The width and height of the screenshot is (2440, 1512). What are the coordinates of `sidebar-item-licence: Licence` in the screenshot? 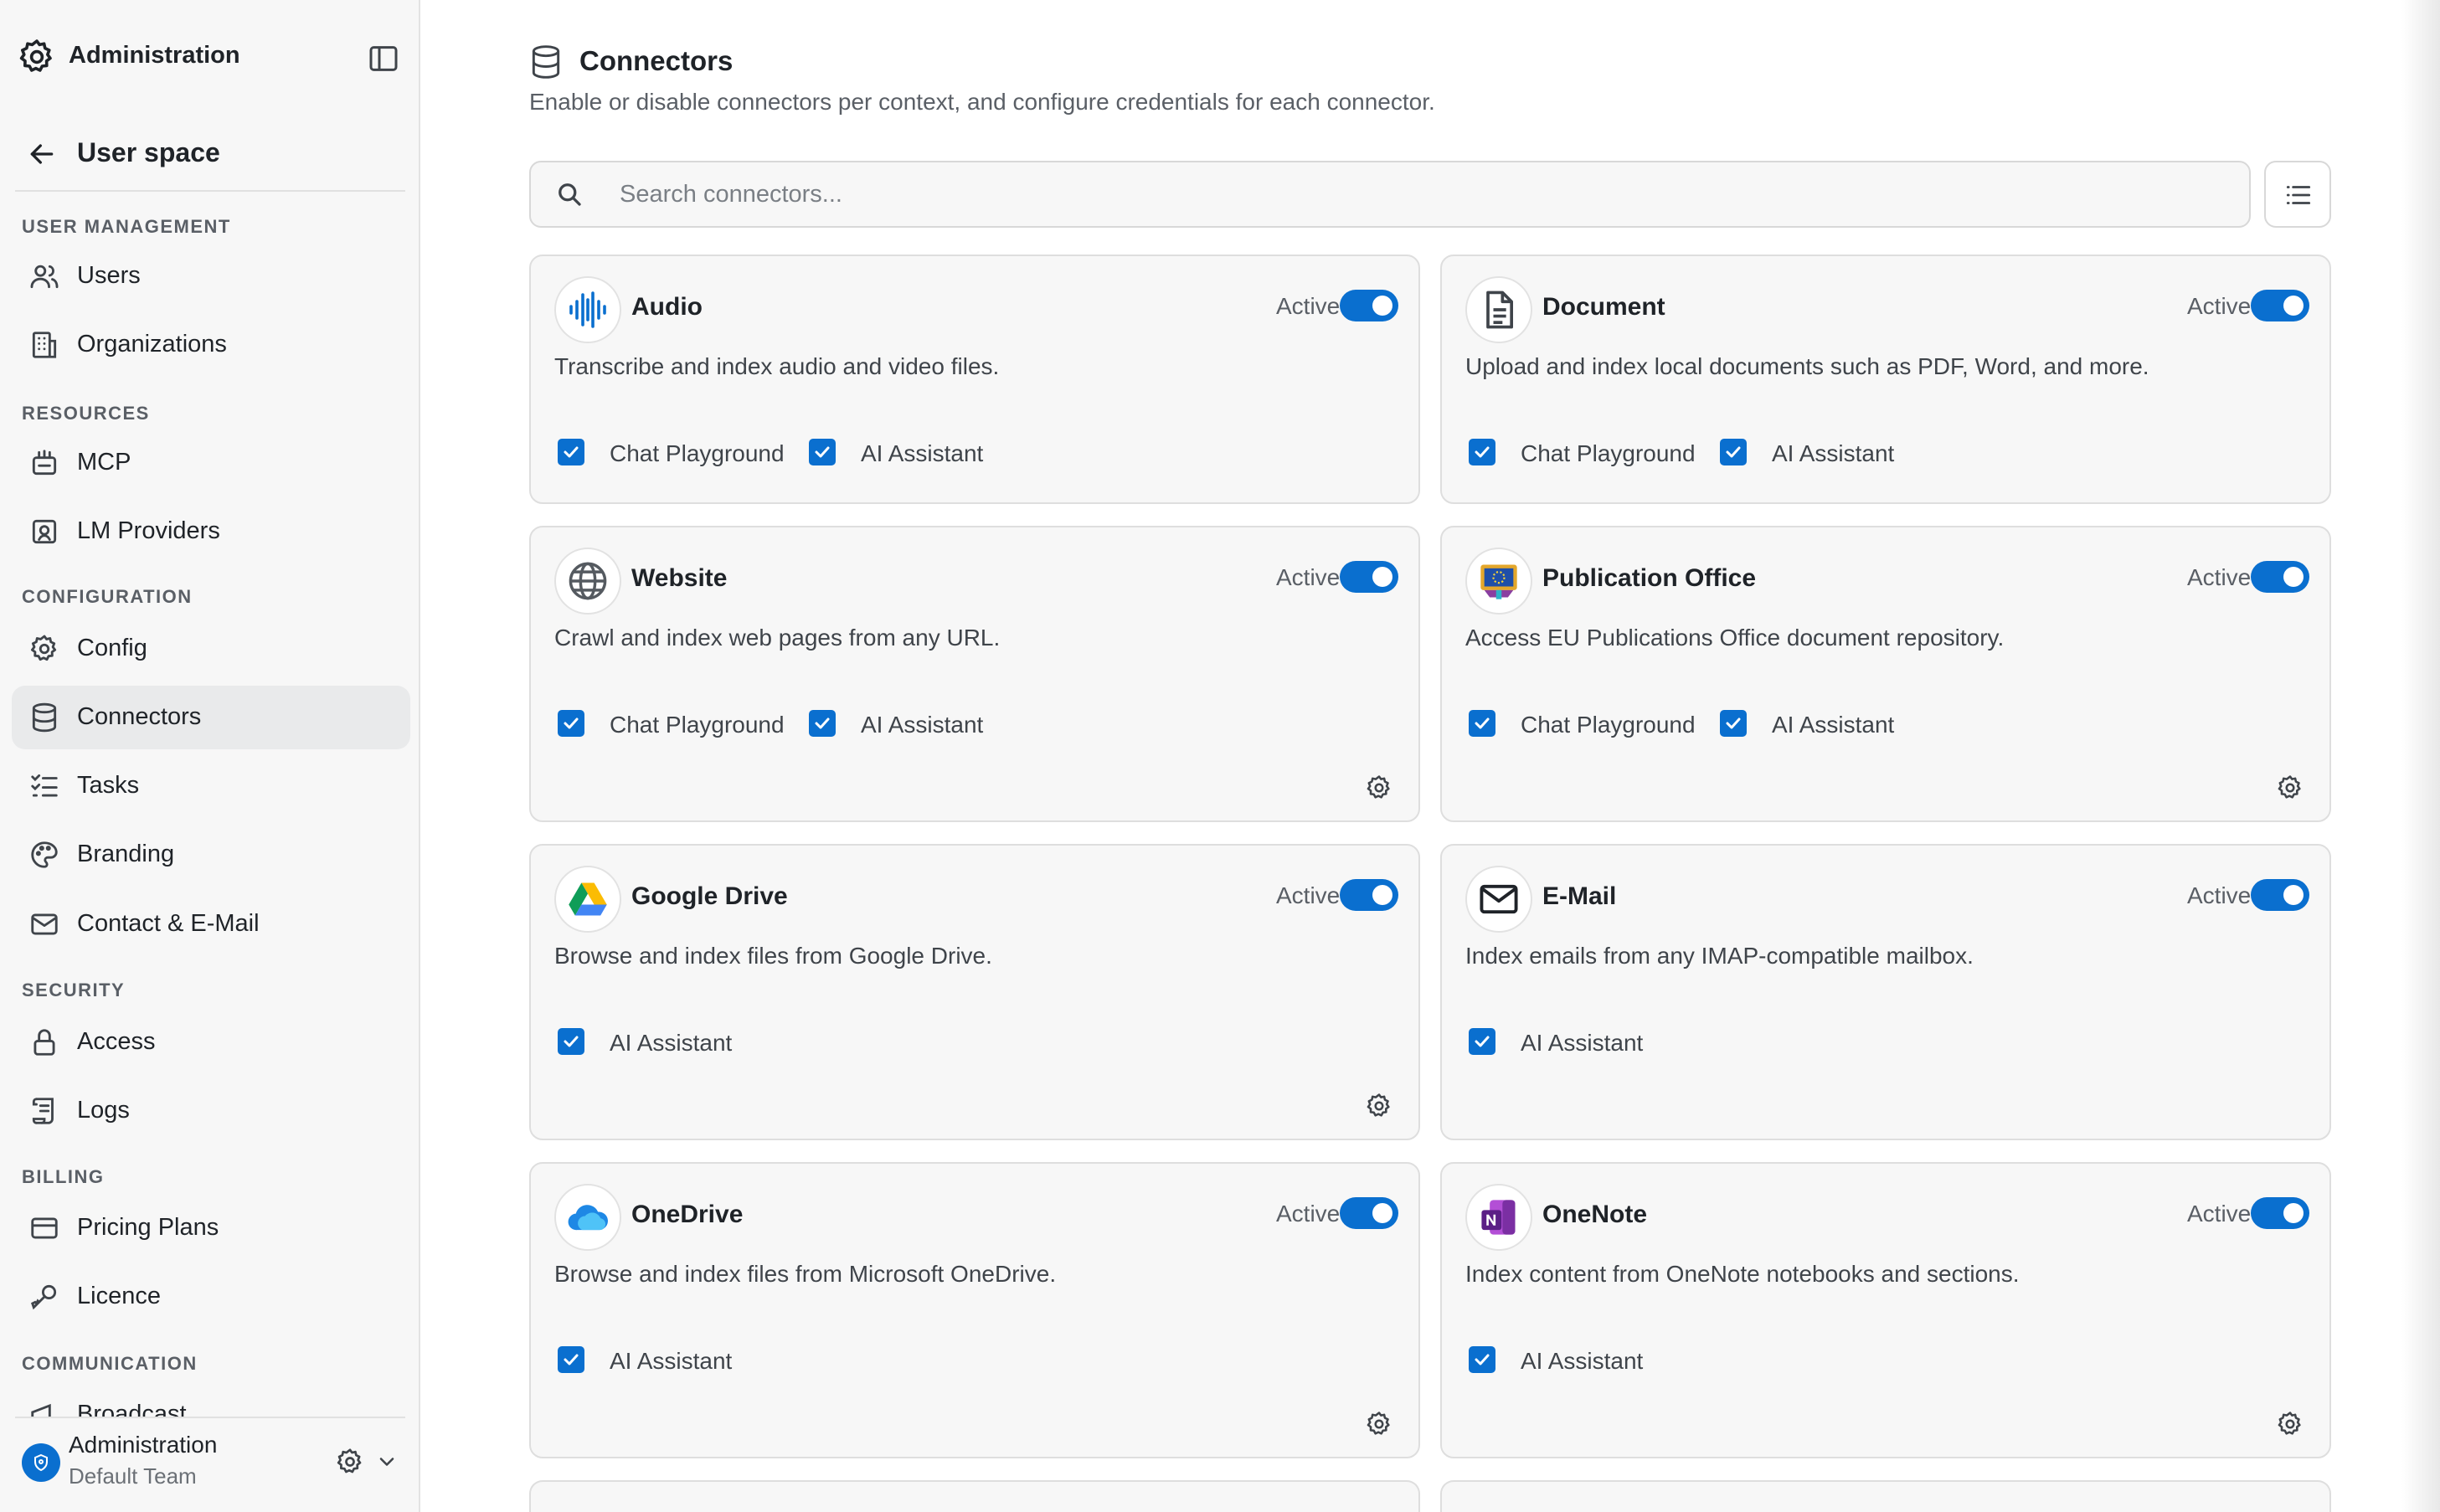 It's located at (211, 1297).